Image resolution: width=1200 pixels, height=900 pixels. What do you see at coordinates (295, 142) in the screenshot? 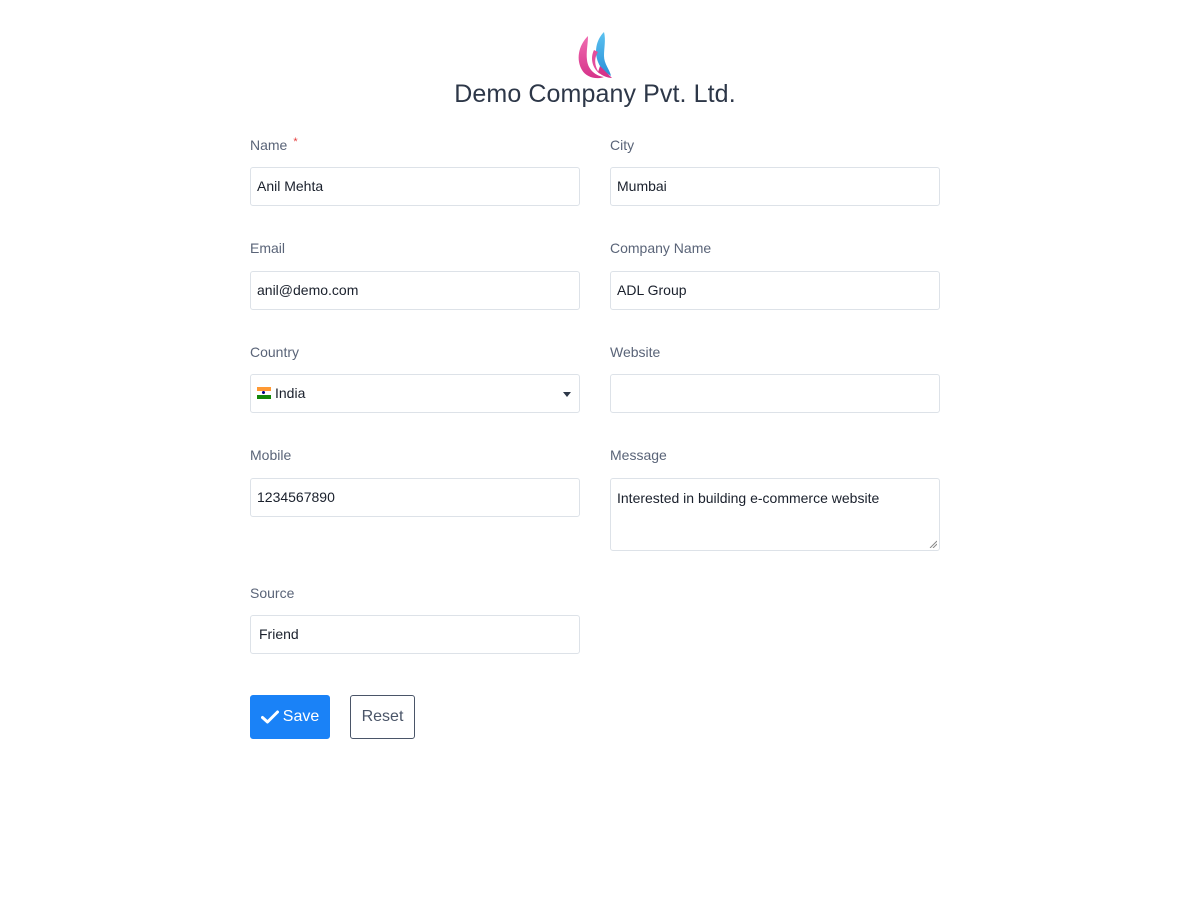
I see `required-marker: *` at bounding box center [295, 142].